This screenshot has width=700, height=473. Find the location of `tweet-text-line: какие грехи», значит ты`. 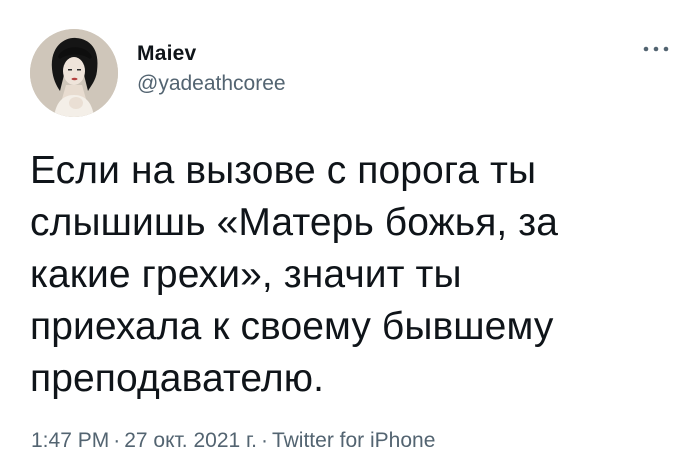

tweet-text-line: какие грехи», значит ты is located at coordinates (246, 274).